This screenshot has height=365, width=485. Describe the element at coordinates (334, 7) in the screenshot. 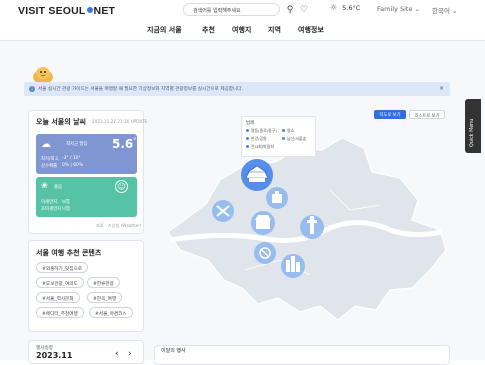

I see `weather-icon: ☼` at that location.